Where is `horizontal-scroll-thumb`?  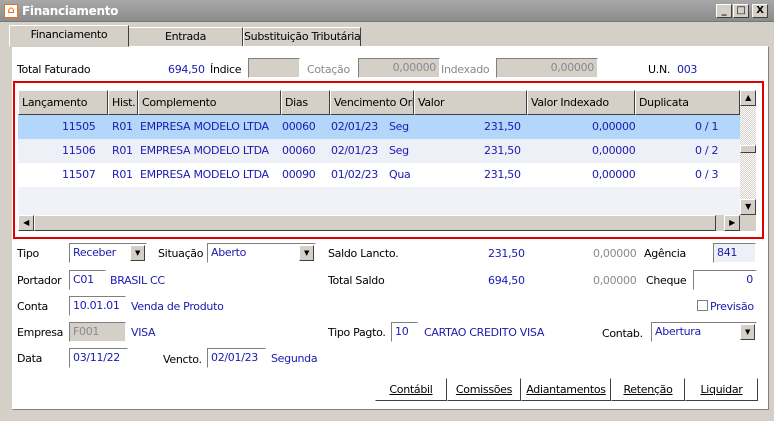 horizontal-scroll-thumb is located at coordinates (375, 223).